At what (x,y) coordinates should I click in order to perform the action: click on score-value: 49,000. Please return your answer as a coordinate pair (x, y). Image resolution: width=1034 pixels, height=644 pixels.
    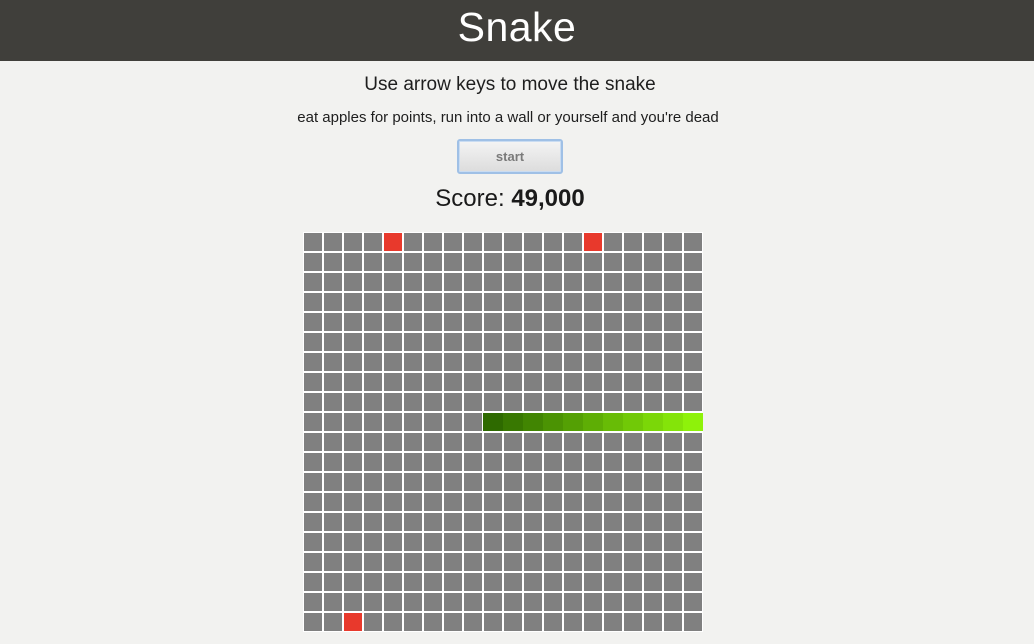
    Looking at the image, I should click on (548, 198).